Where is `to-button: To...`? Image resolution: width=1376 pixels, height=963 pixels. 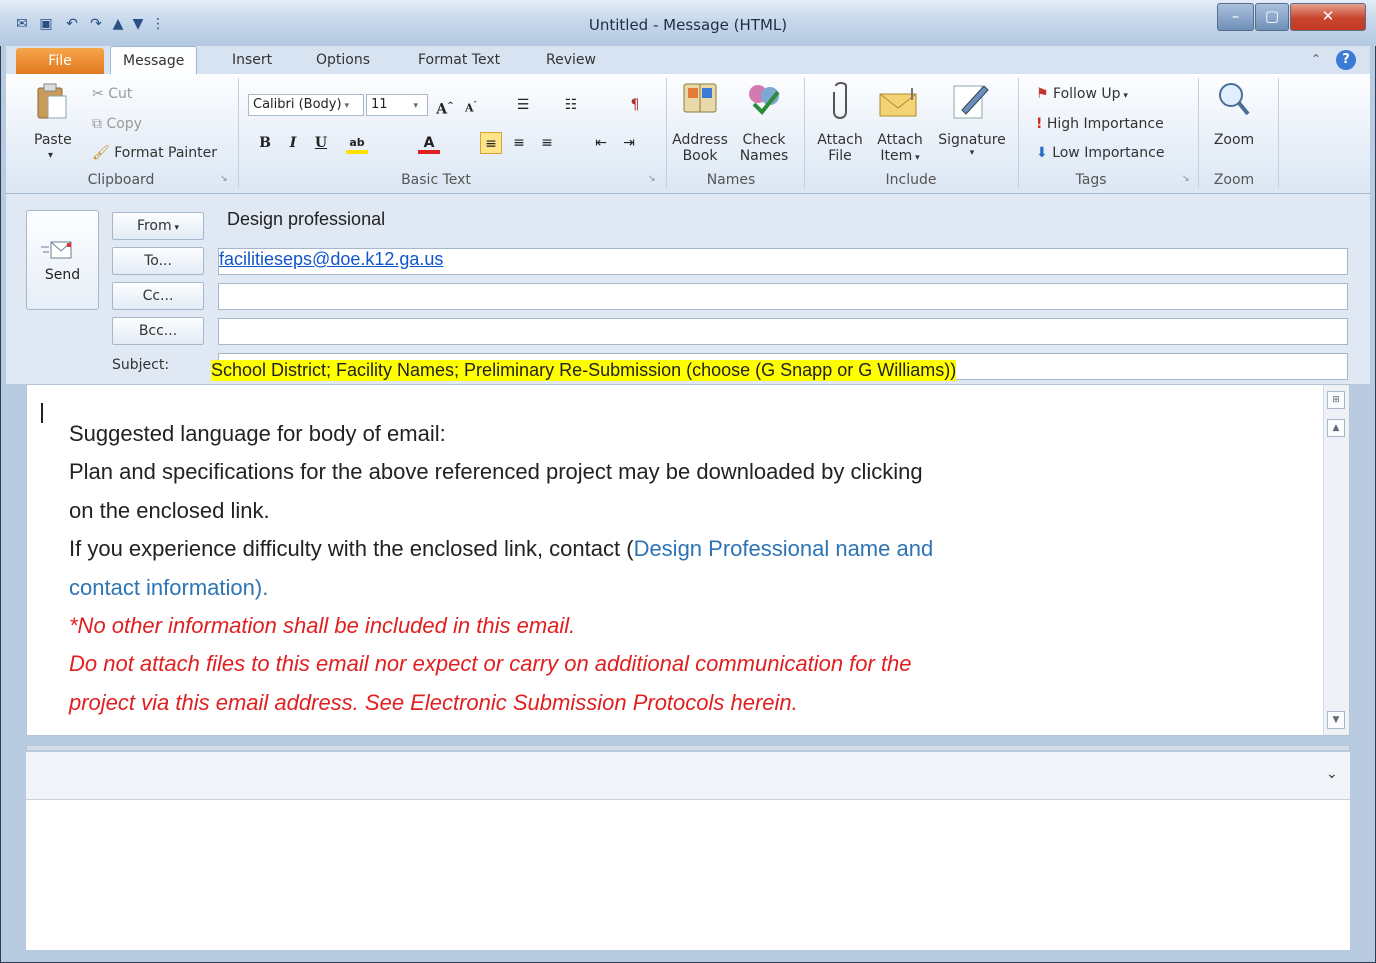 to-button: To... is located at coordinates (158, 261).